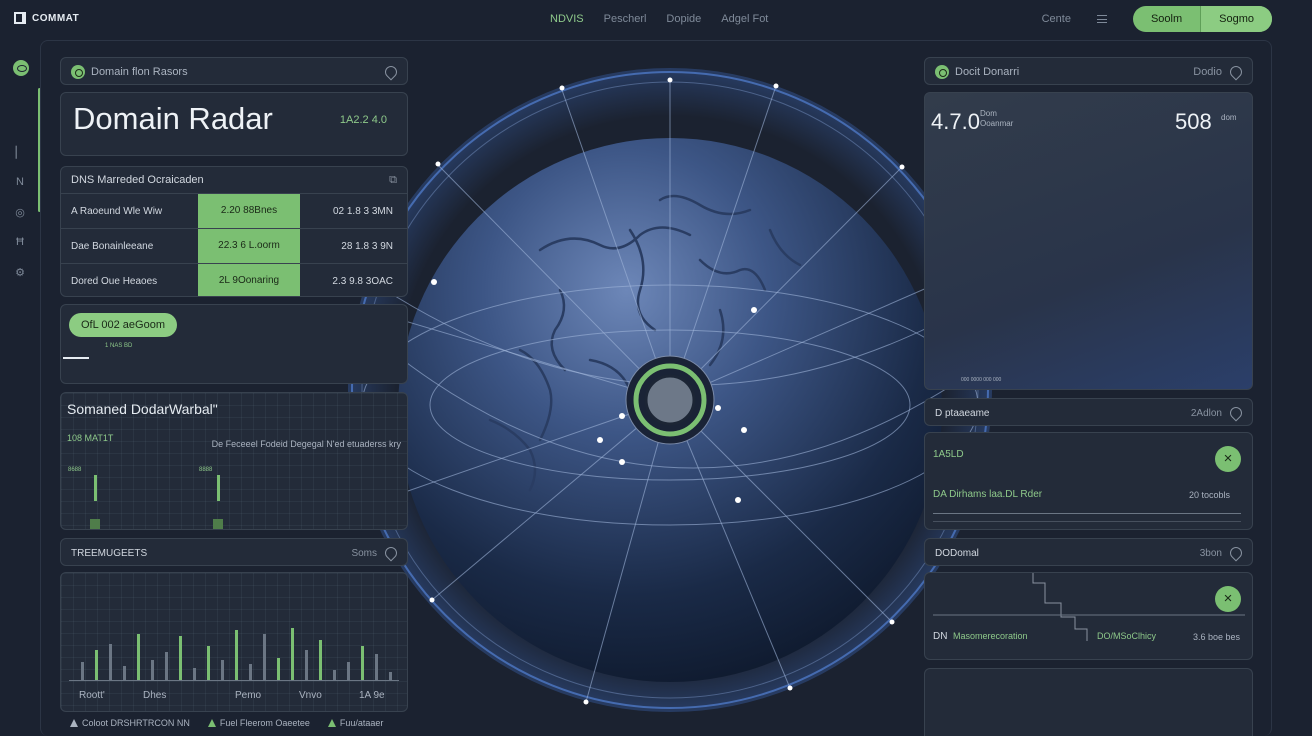 The height and width of the screenshot is (736, 1312). I want to click on status-value: 1A5LD, so click(948, 454).